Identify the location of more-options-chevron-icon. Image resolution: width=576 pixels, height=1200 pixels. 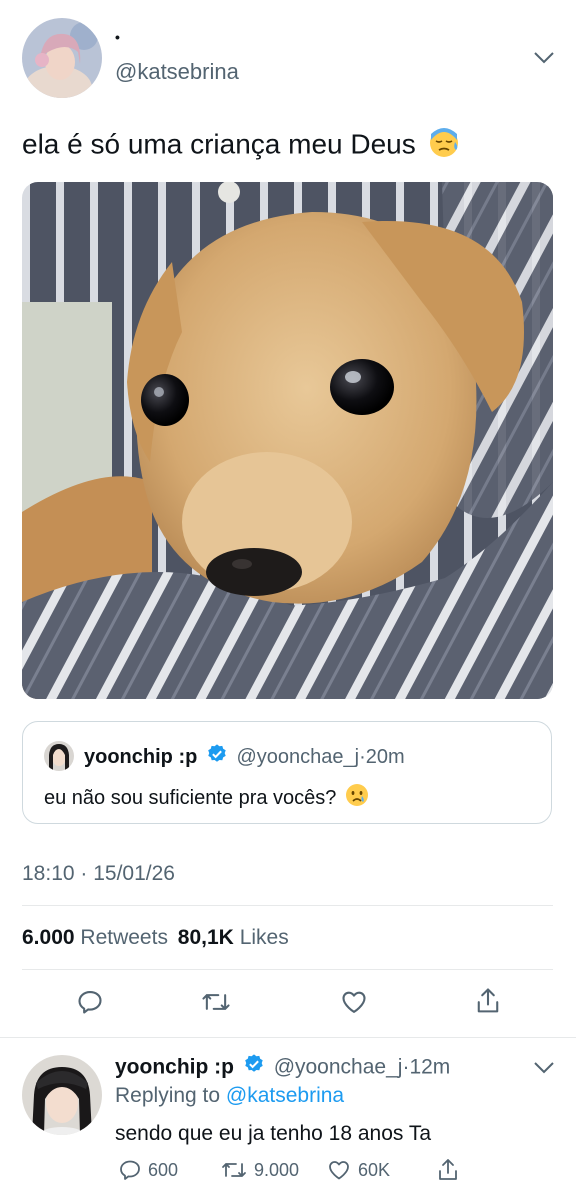
(544, 58).